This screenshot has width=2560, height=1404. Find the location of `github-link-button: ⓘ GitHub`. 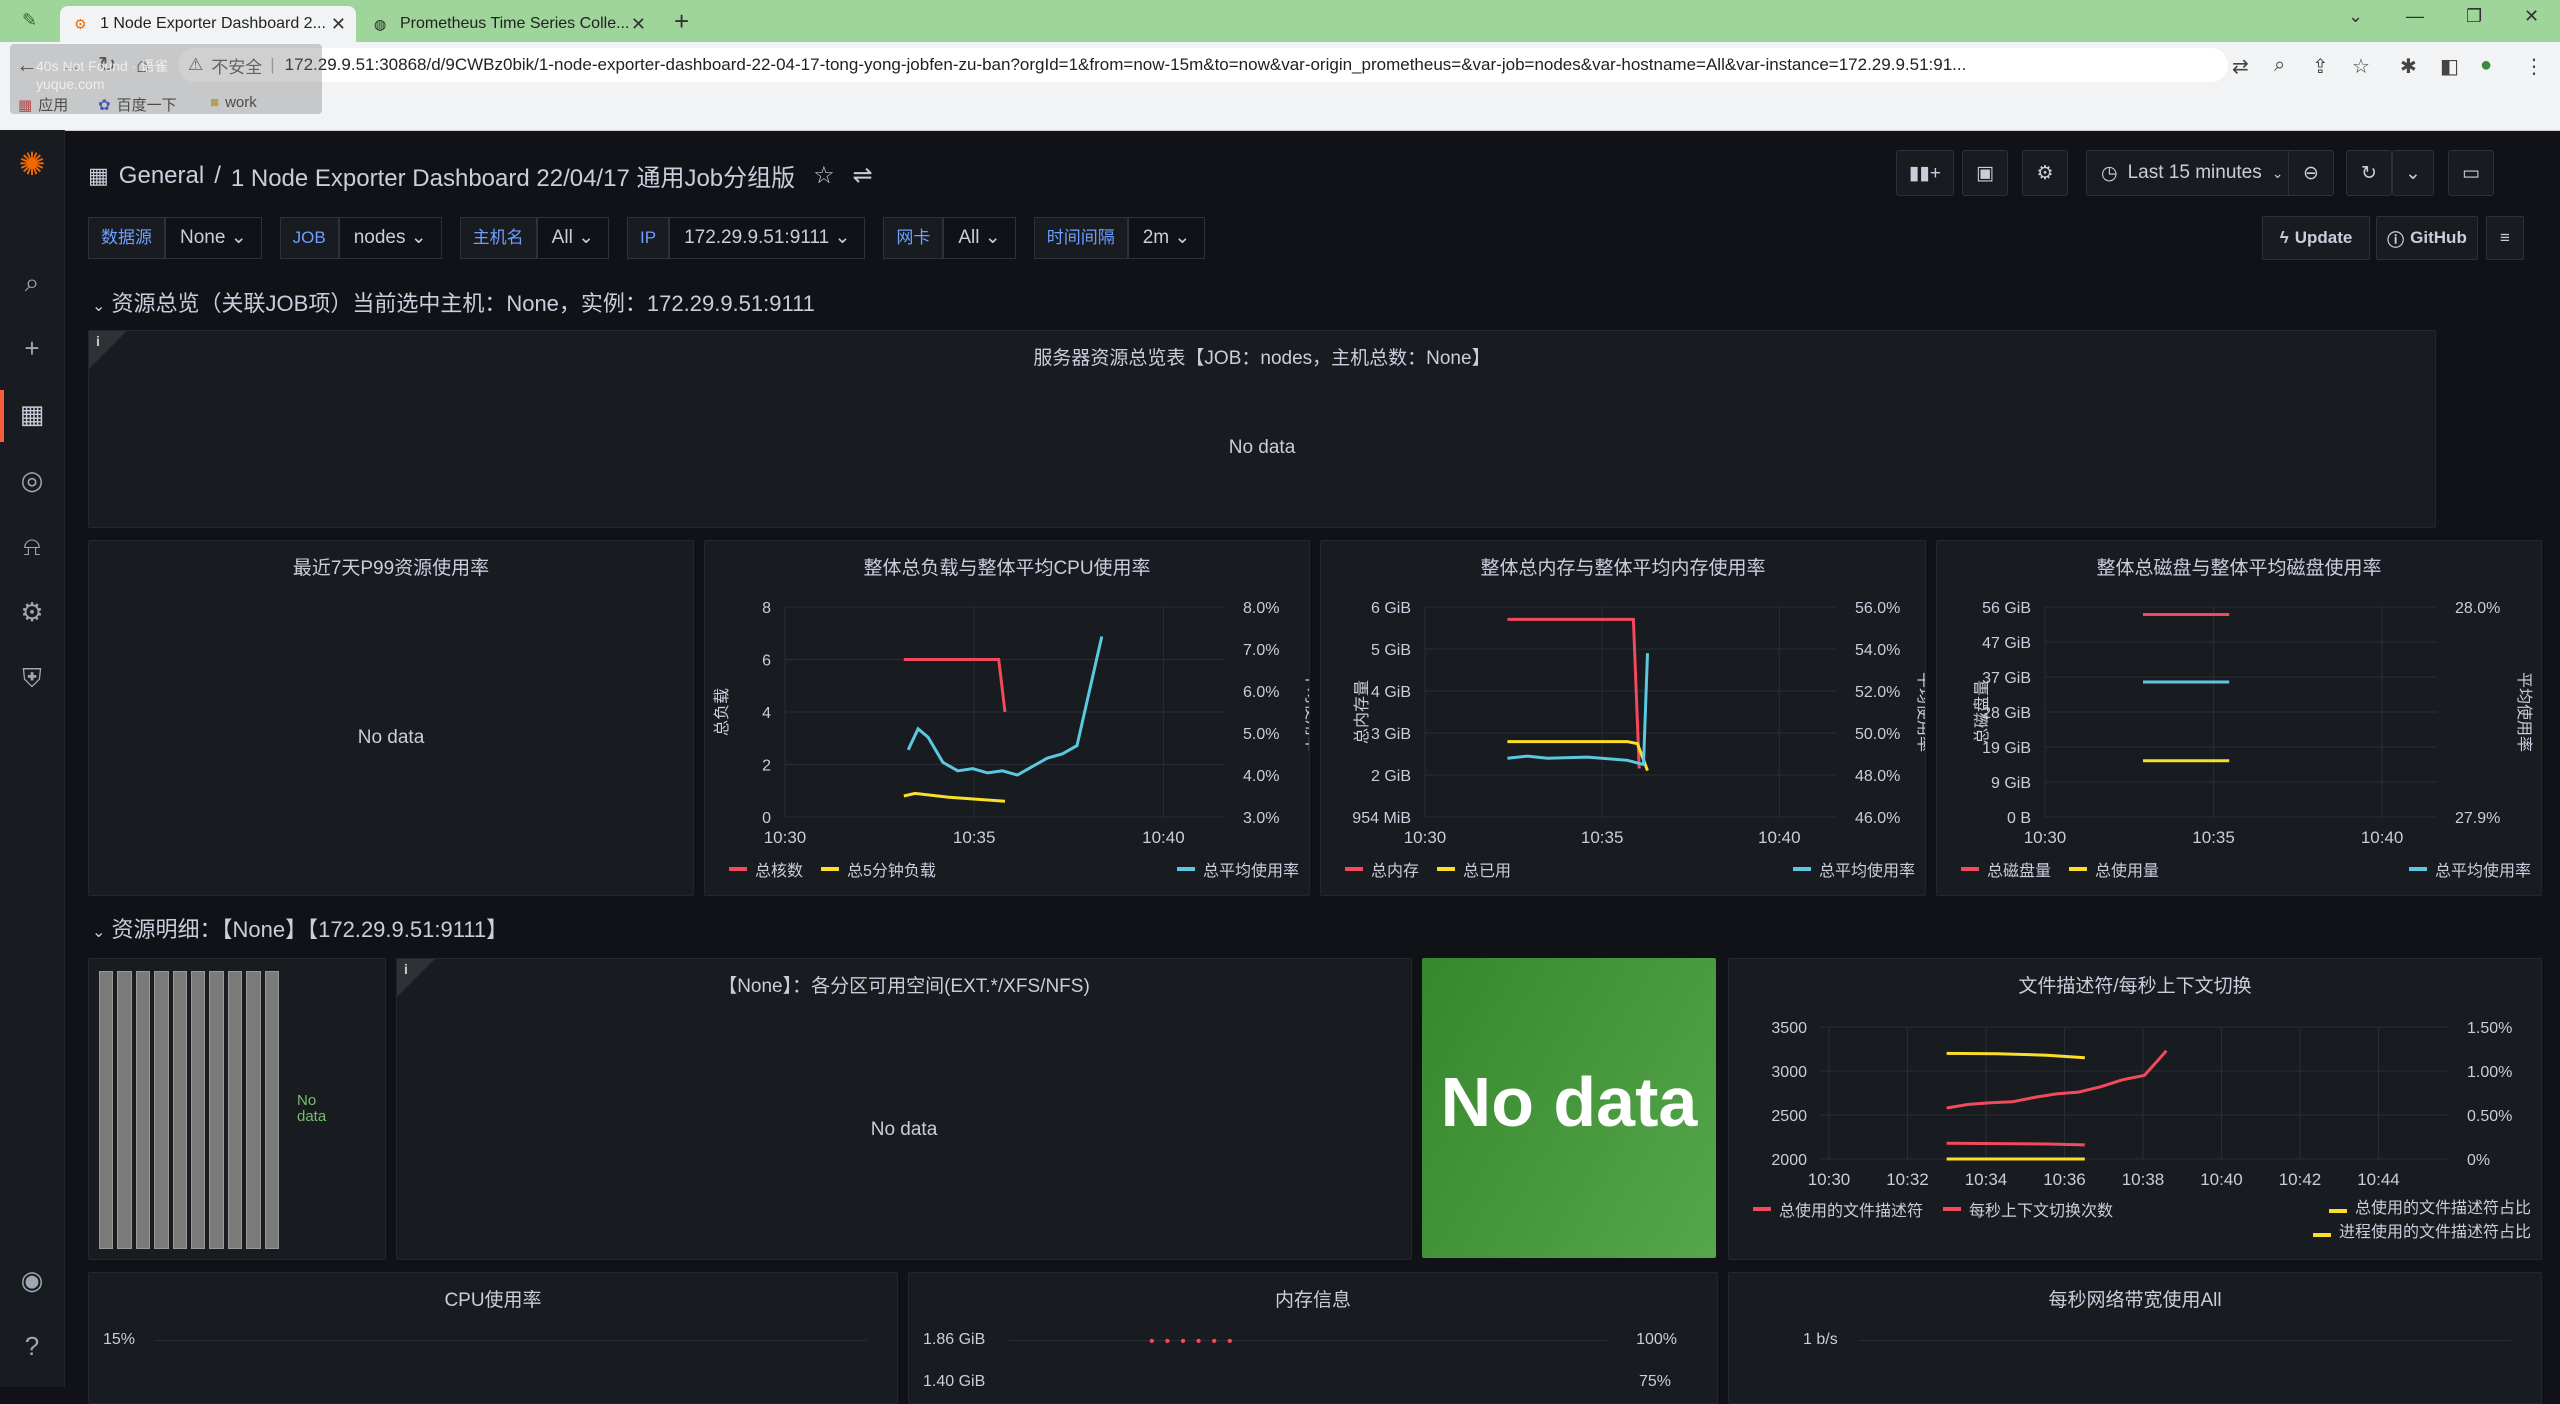

github-link-button: ⓘ GitHub is located at coordinates (2427, 238).